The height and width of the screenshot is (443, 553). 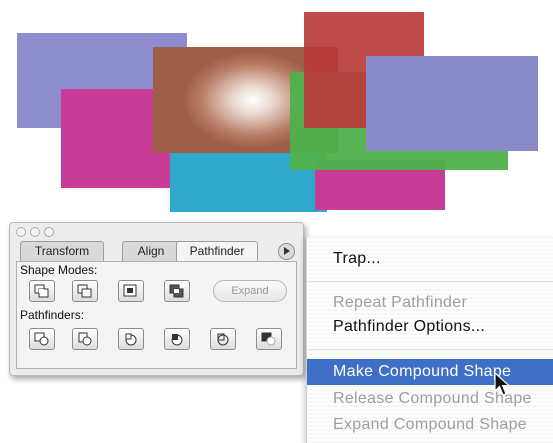 I want to click on menu-item-expand-compound-shape: Expand Compound Shape, so click(x=430, y=425).